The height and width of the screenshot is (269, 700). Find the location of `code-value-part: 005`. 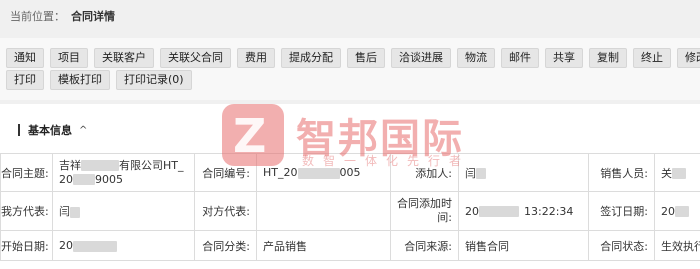

code-value-part: 005 is located at coordinates (350, 172).